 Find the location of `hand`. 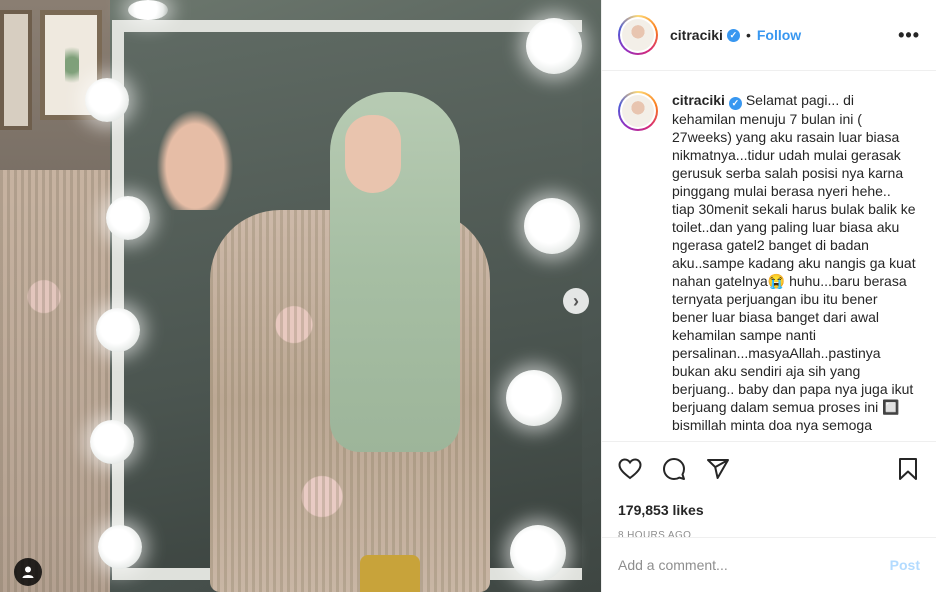

hand is located at coordinates (195, 155).